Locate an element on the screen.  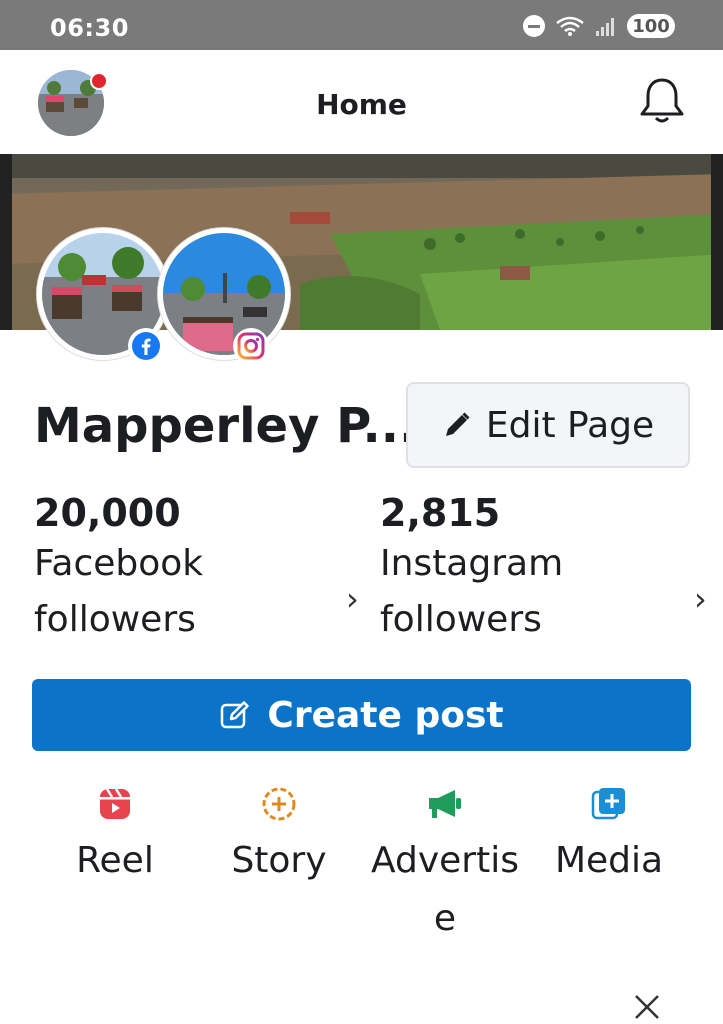
instagram-followers-label: Instagram followers is located at coordinates (472, 591).